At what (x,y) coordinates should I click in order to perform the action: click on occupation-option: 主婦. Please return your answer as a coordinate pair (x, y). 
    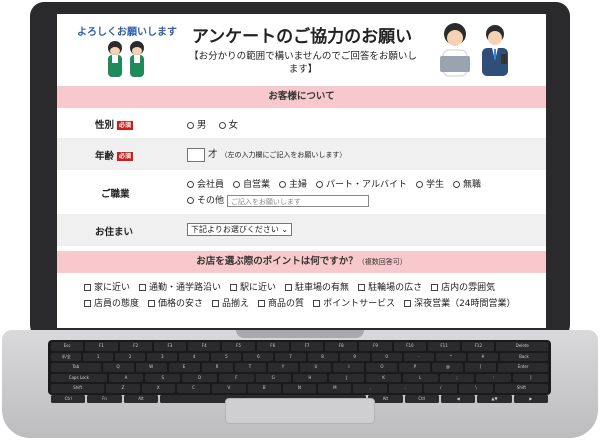
    Looking at the image, I should click on (293, 183).